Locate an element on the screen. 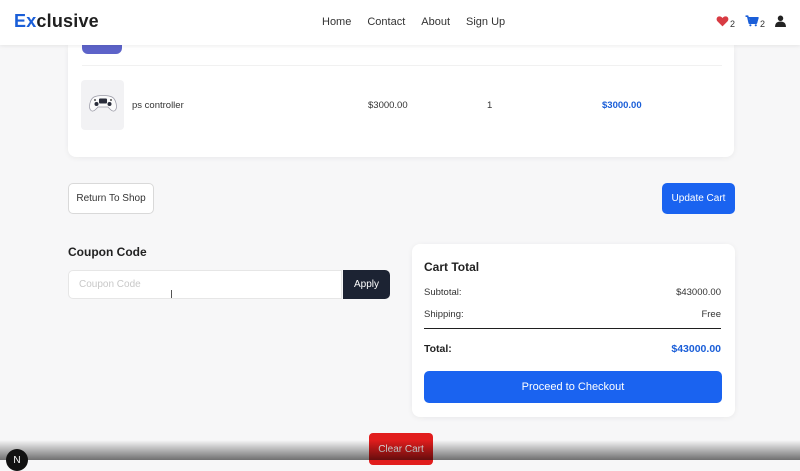 The width and height of the screenshot is (800, 471). product-subtotal: $3000.00 is located at coordinates (622, 105).